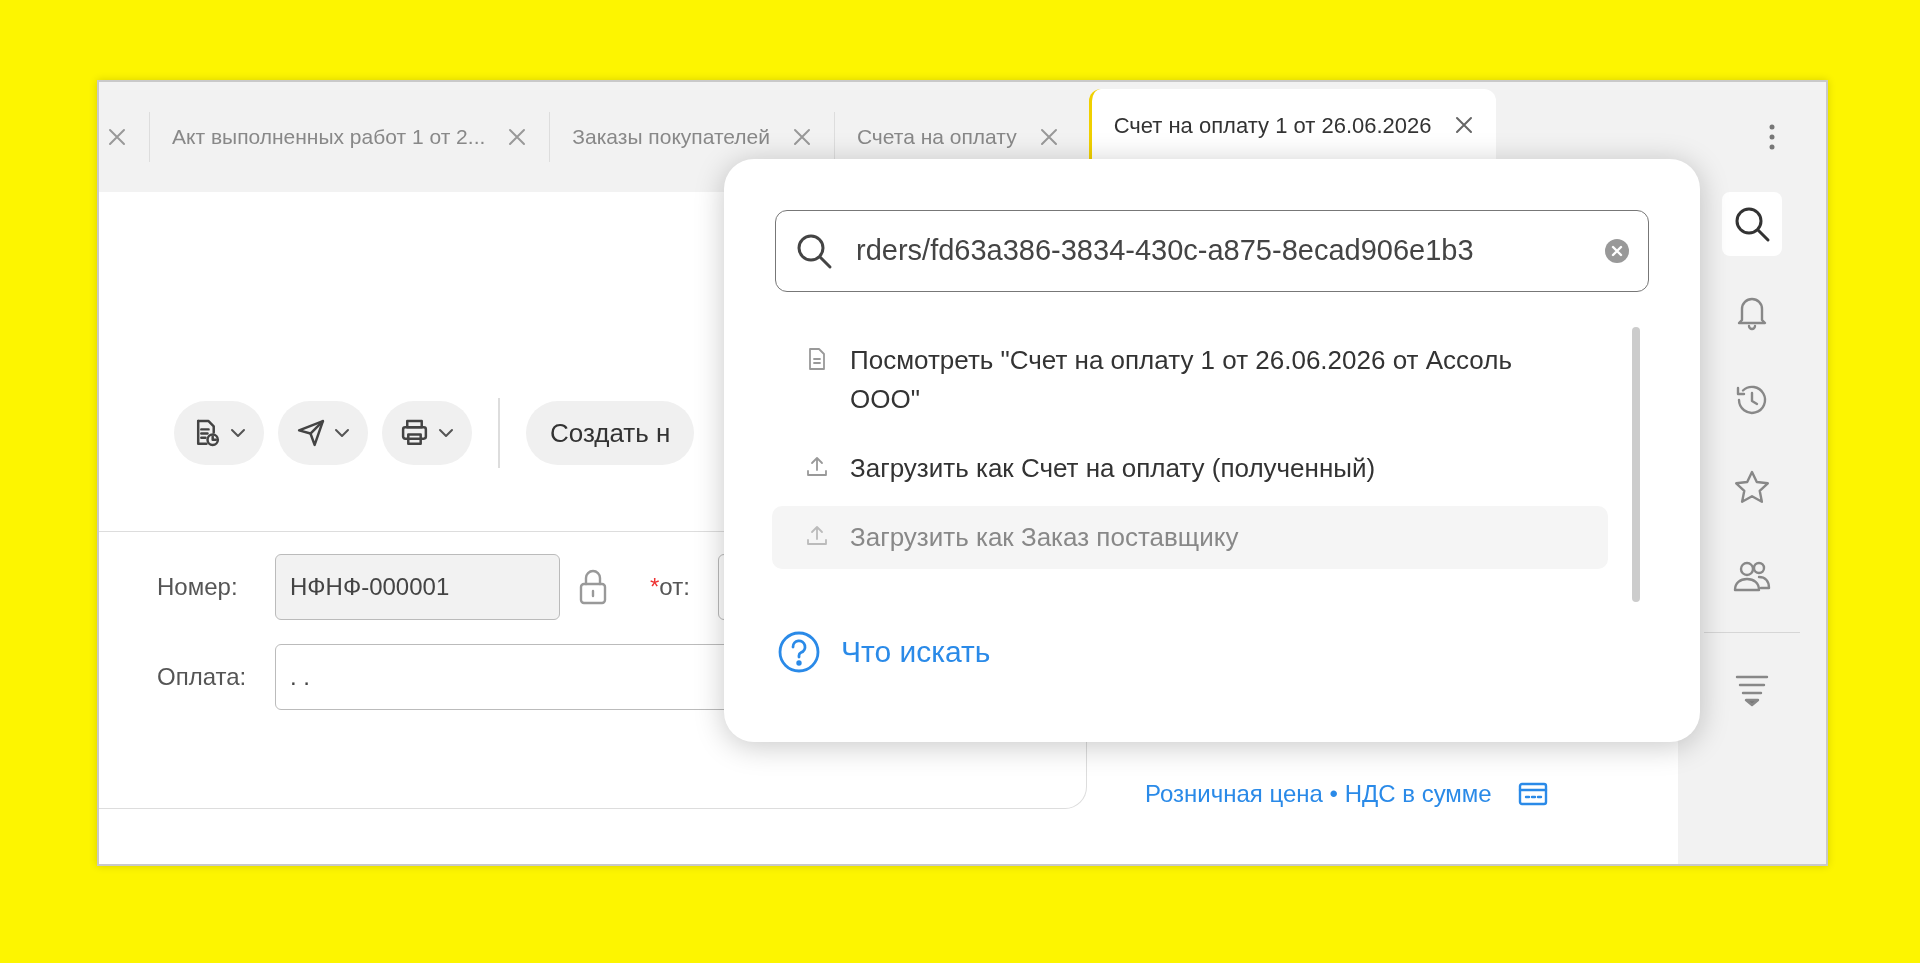 The height and width of the screenshot is (963, 1920). Describe the element at coordinates (202, 677) in the screenshot. I see `field-label: Оплата:` at that location.